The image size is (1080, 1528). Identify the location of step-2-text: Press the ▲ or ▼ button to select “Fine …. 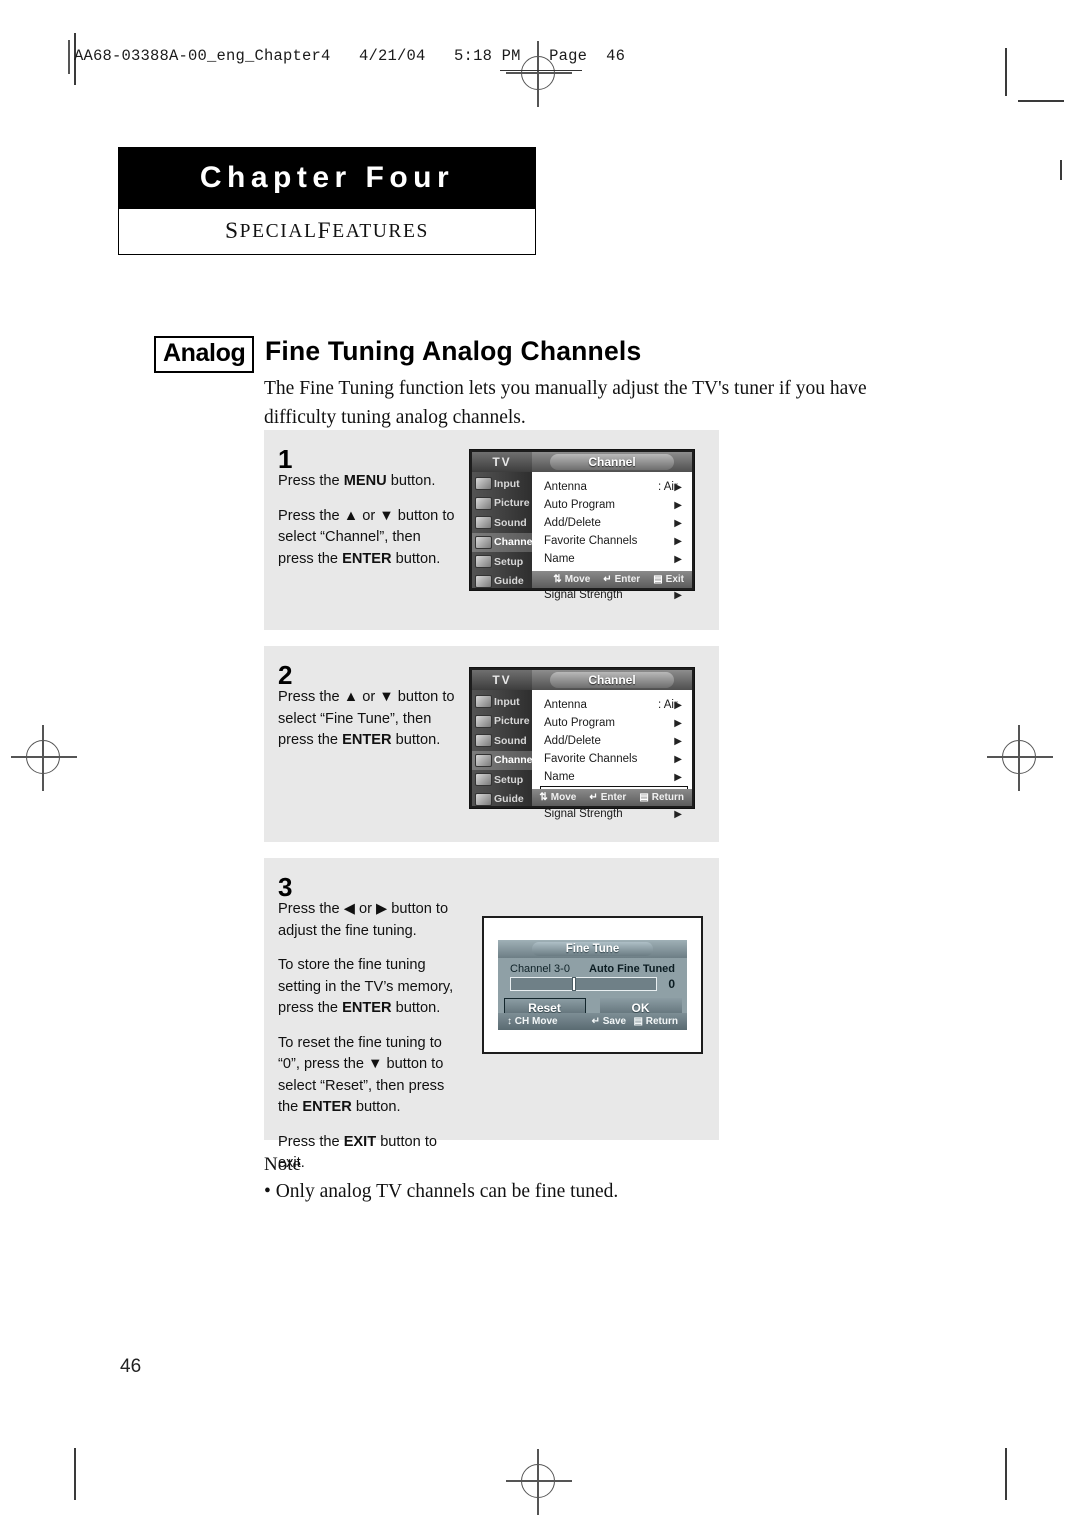
(366, 718).